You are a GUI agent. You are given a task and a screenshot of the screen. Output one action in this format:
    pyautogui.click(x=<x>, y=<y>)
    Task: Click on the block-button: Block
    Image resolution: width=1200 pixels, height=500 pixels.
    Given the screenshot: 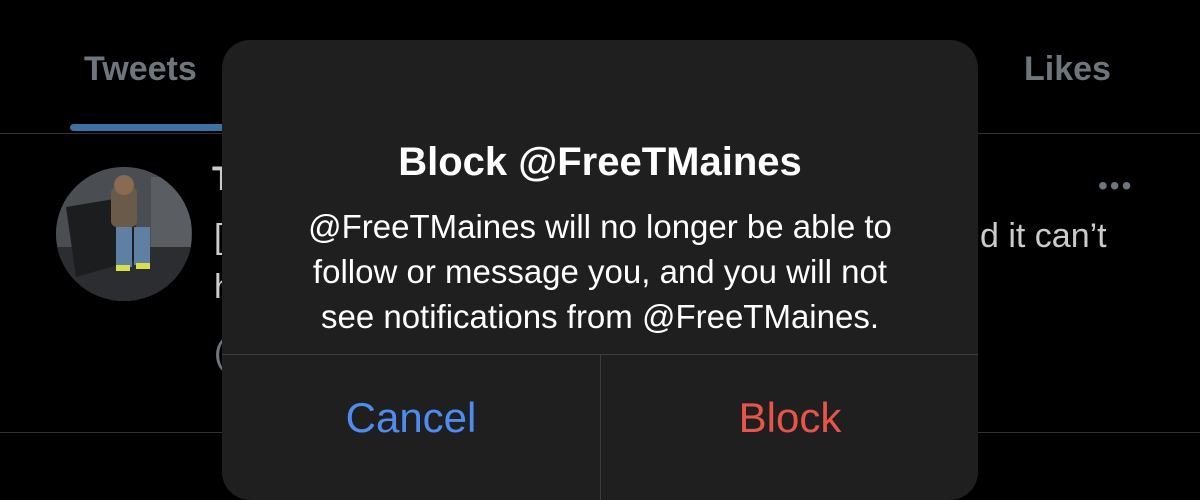 What is the action you would take?
    pyautogui.click(x=789, y=418)
    